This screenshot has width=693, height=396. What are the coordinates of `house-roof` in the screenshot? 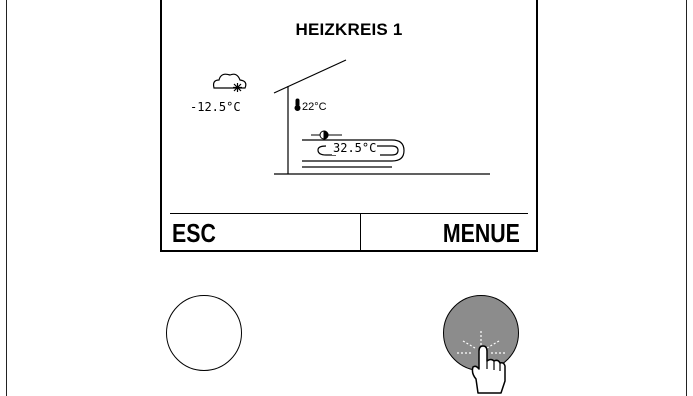 It's located at (310, 116).